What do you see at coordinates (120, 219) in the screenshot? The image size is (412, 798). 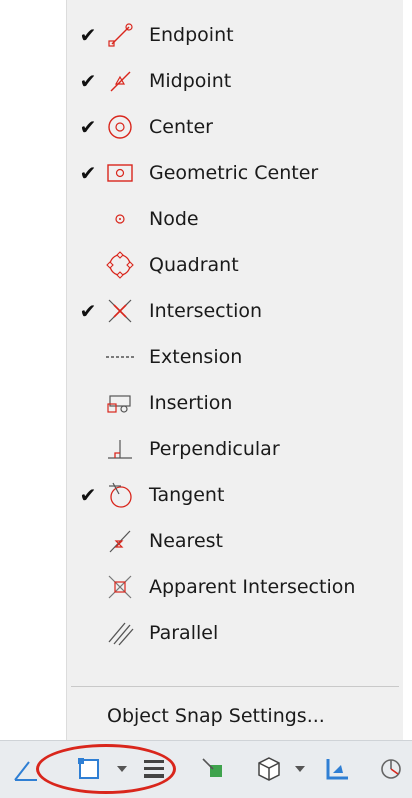 I see `node-icon` at bounding box center [120, 219].